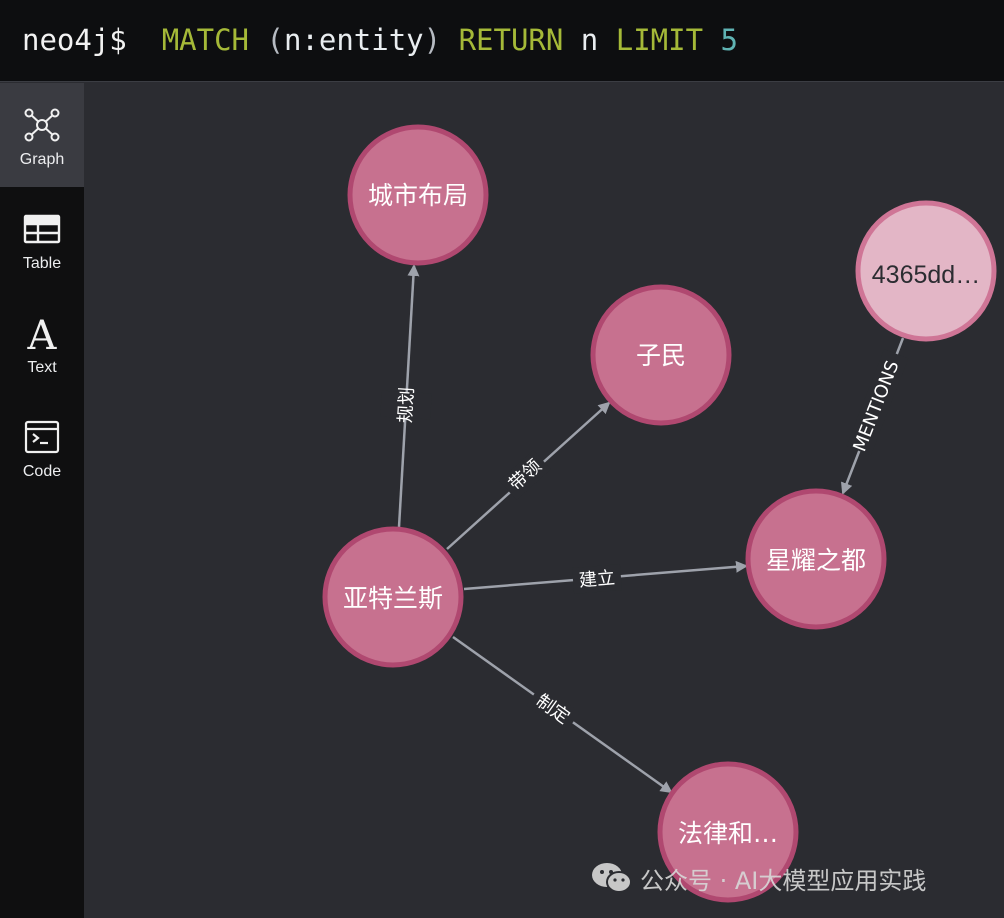 The width and height of the screenshot is (1004, 918). I want to click on text-icon: A, so click(42, 333).